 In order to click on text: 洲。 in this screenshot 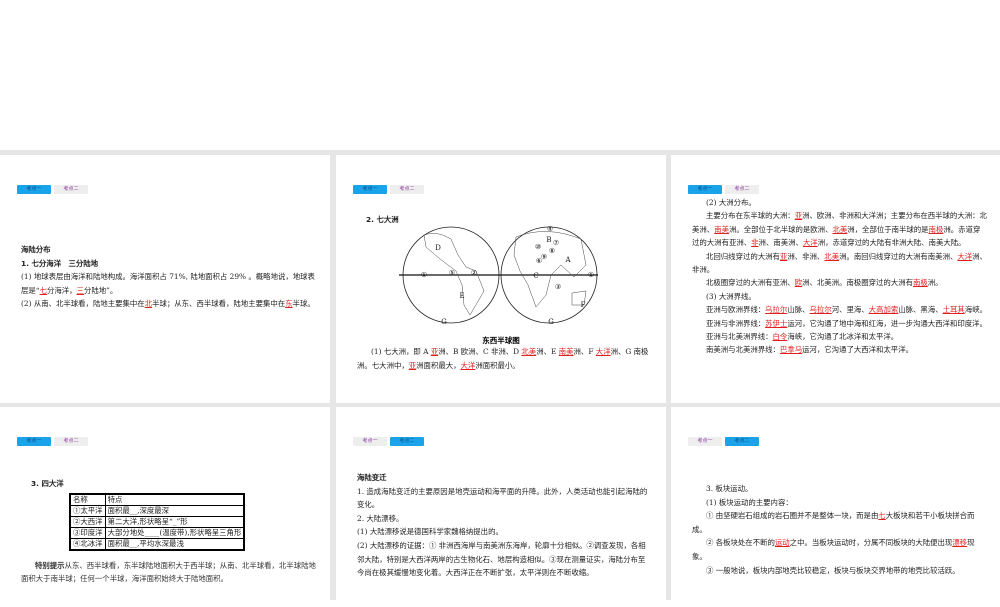, I will do `click(935, 283)`.